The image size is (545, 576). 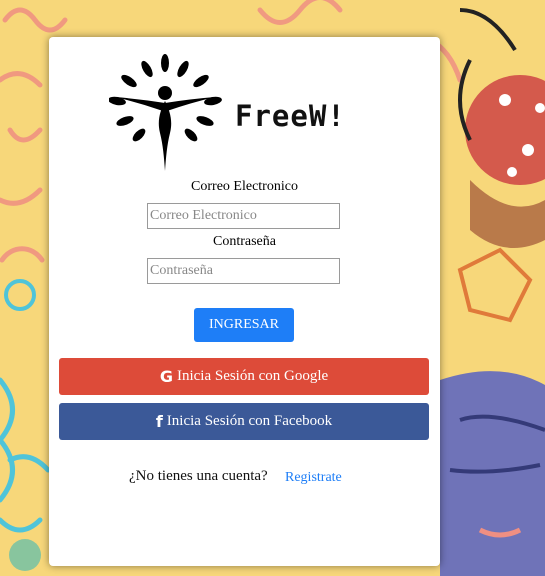 I want to click on email-input, so click(x=243, y=216).